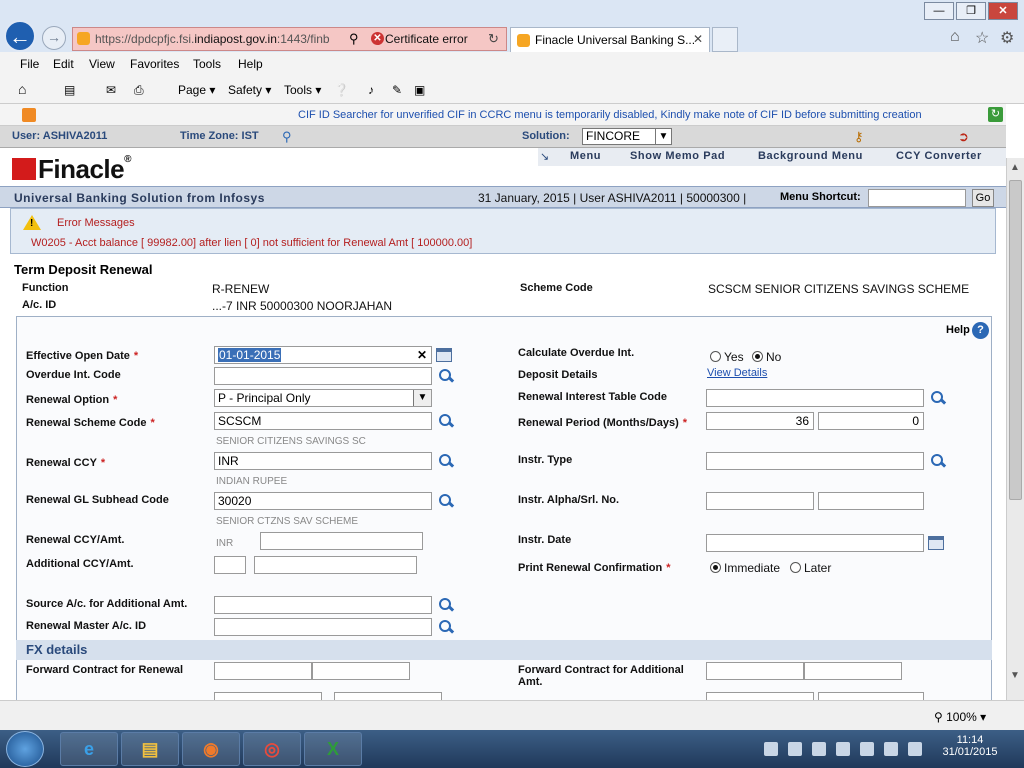 Image resolution: width=1024 pixels, height=768 pixels. Describe the element at coordinates (63, 64) in the screenshot. I see `menu-edit: Edit` at that location.